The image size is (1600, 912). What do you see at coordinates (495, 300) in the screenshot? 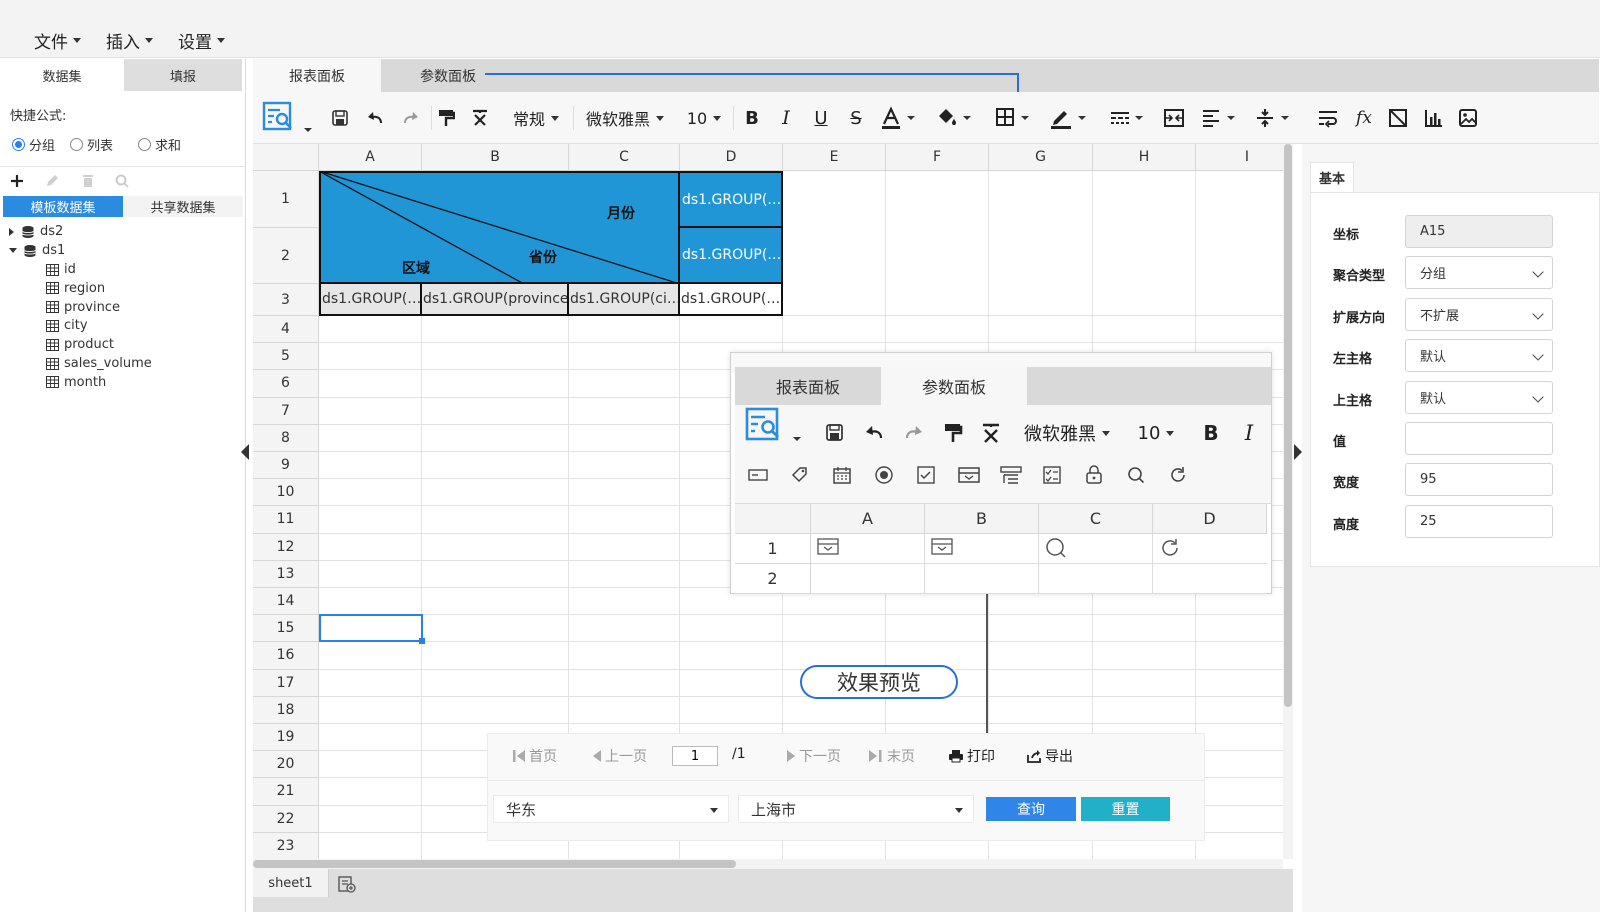
I see `cell-b3: ds1.GROUP(province)` at bounding box center [495, 300].